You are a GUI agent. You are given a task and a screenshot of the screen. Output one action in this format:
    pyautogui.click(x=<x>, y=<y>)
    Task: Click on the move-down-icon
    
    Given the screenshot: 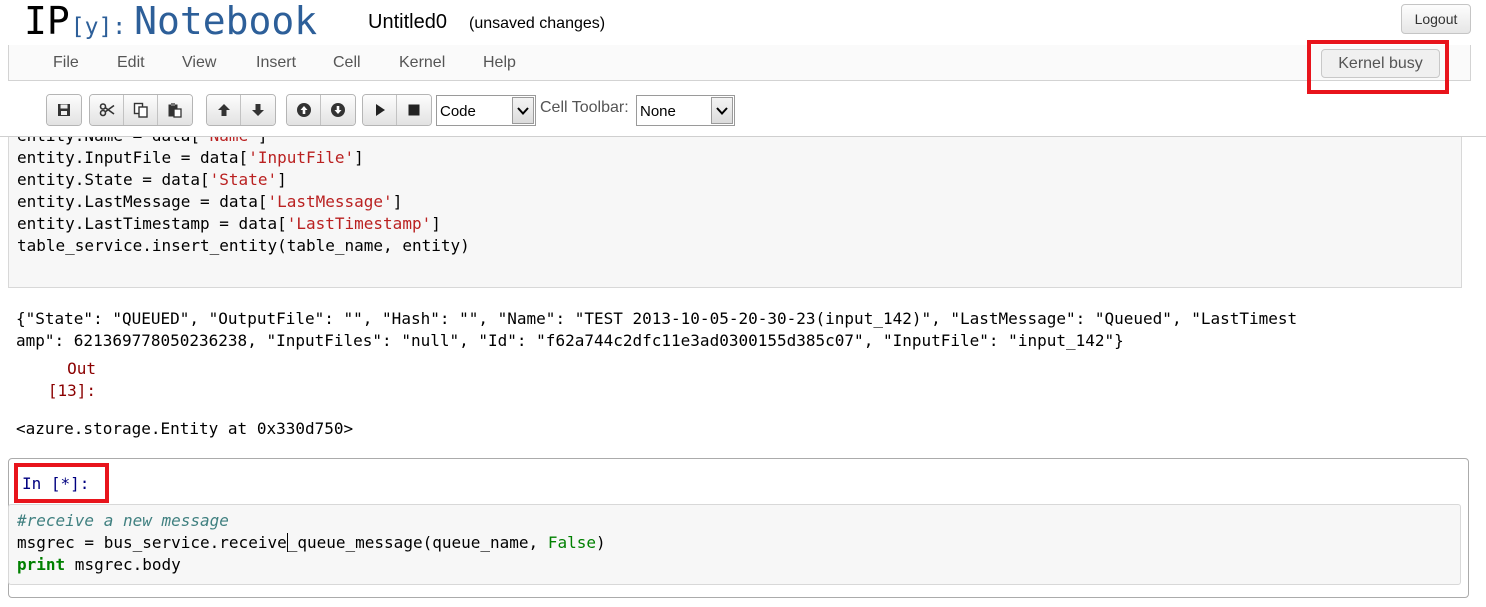 What is the action you would take?
    pyautogui.click(x=258, y=110)
    